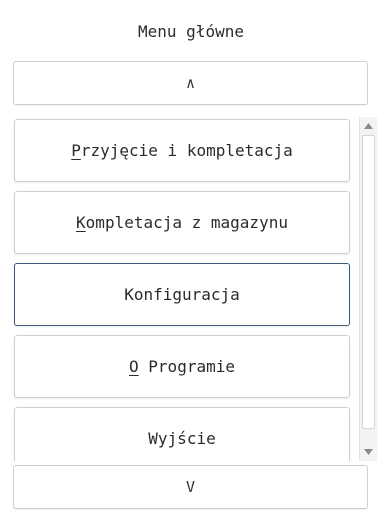 The image size is (382, 519). I want to click on menu-item-label: rzyjęcie i kompletacja, so click(186, 150).